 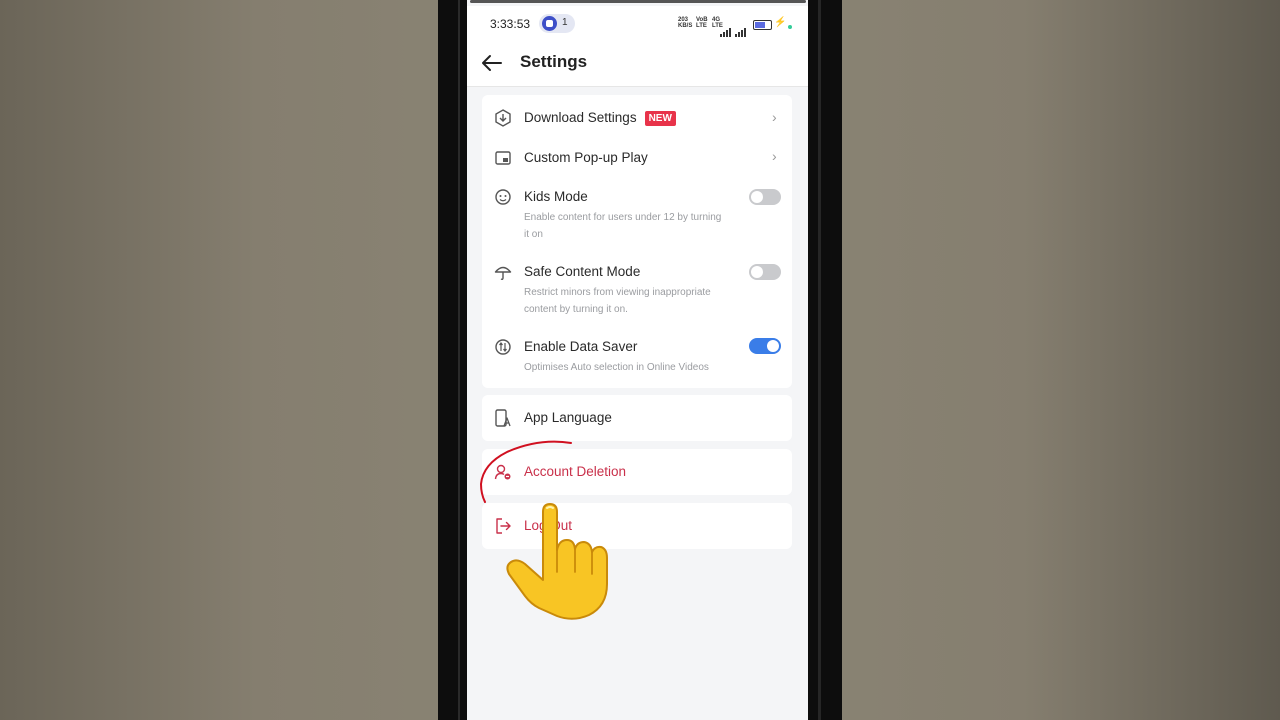 I want to click on notification-count: 1, so click(x=565, y=22).